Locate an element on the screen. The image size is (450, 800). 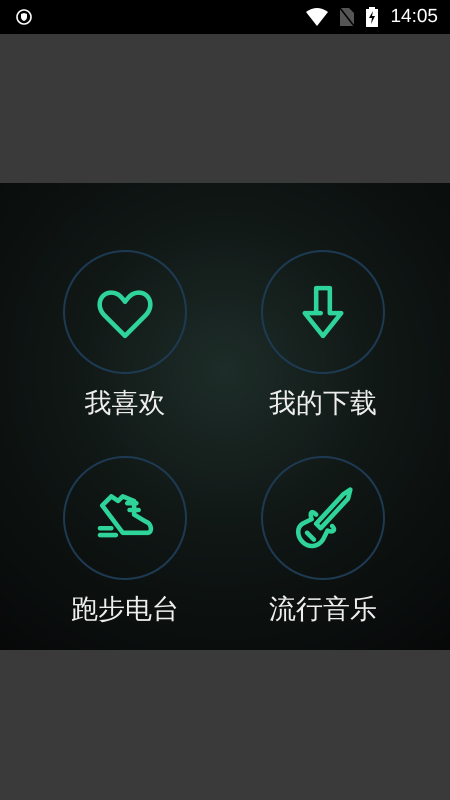
clock: 14:05 is located at coordinates (414, 17).